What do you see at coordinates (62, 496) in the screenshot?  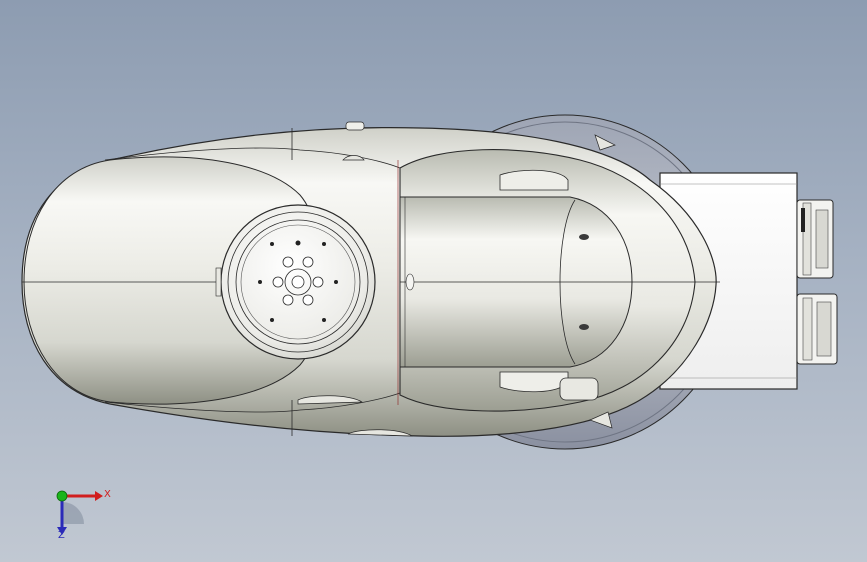 I see `y-axis-dot` at bounding box center [62, 496].